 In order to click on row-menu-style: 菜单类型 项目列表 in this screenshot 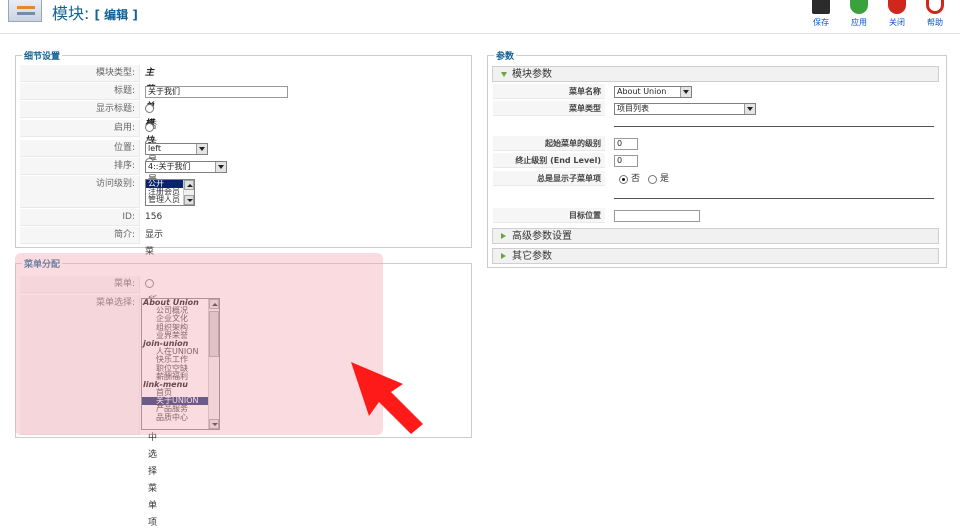, I will do `click(715, 109)`.